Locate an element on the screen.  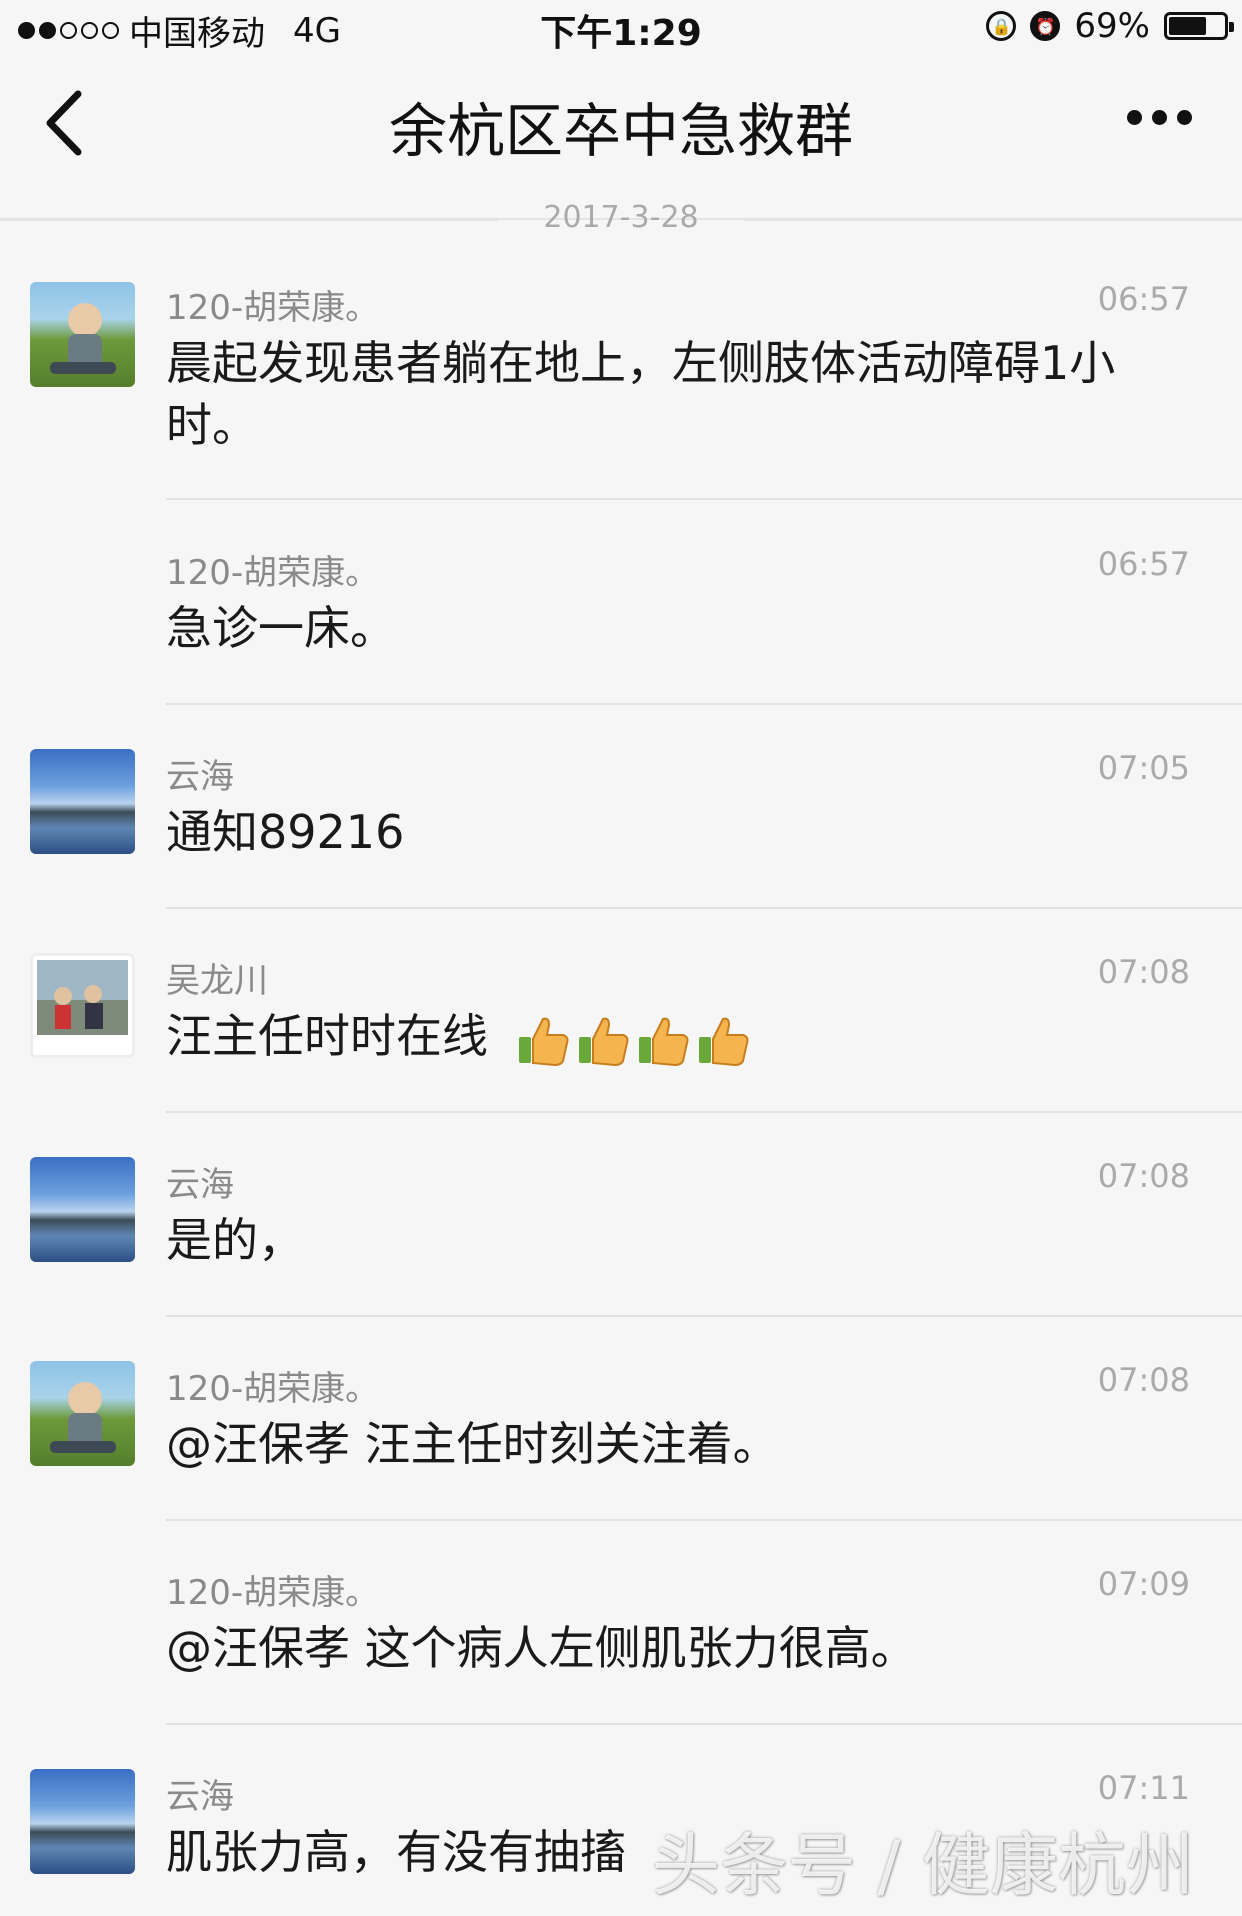
rotation-lock-icon: 🔒 is located at coordinates (1001, 26).